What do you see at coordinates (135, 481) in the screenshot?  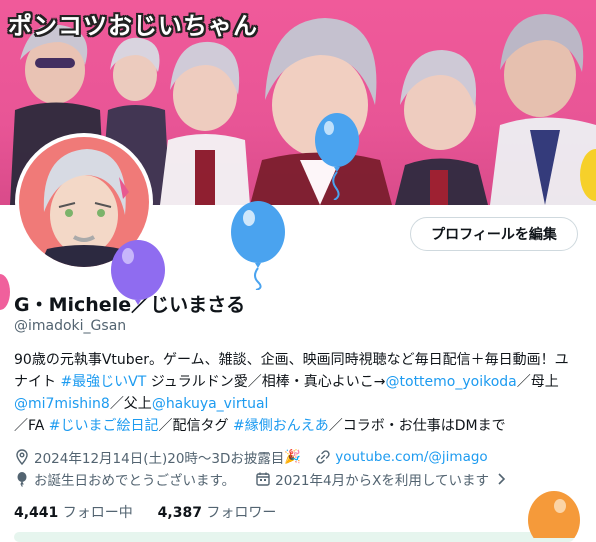 I see `birthday-text: お誕生日おめでとうございます。` at bounding box center [135, 481].